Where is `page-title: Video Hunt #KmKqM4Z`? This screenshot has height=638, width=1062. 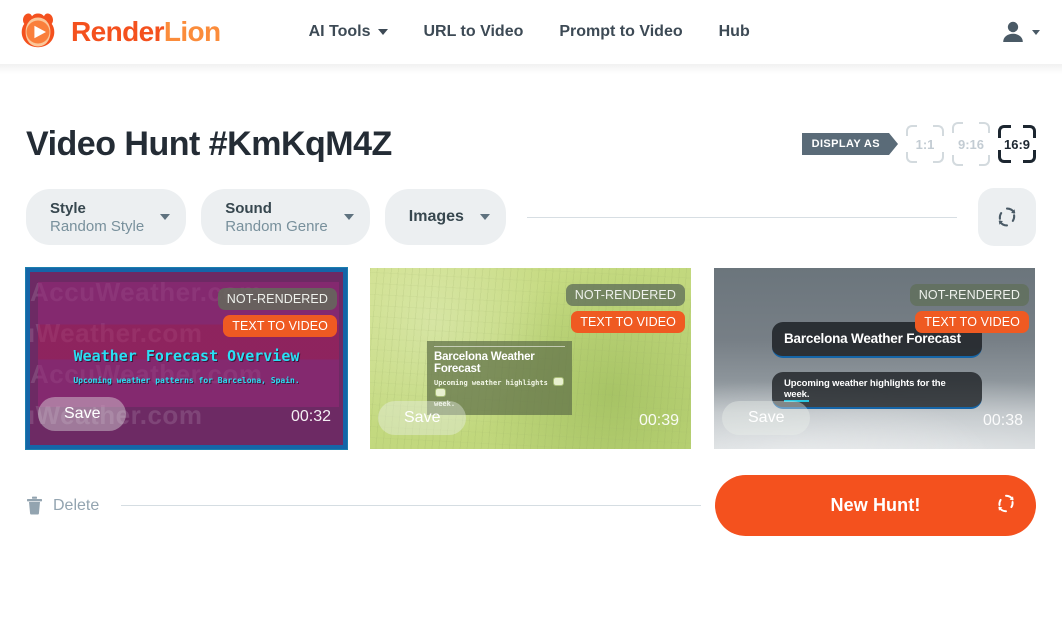 page-title: Video Hunt #KmKqM4Z is located at coordinates (209, 143).